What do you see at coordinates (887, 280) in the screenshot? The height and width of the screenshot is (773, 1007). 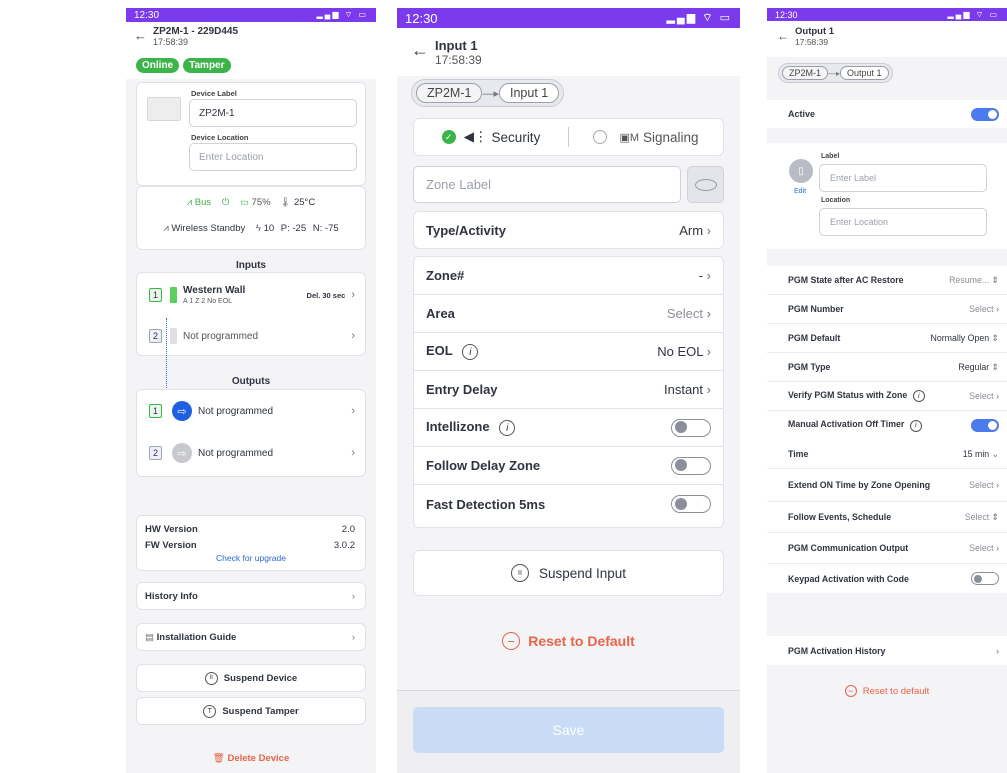 I see `pgm-state-row: PGM State after AC Restore Resume... ⇕` at bounding box center [887, 280].